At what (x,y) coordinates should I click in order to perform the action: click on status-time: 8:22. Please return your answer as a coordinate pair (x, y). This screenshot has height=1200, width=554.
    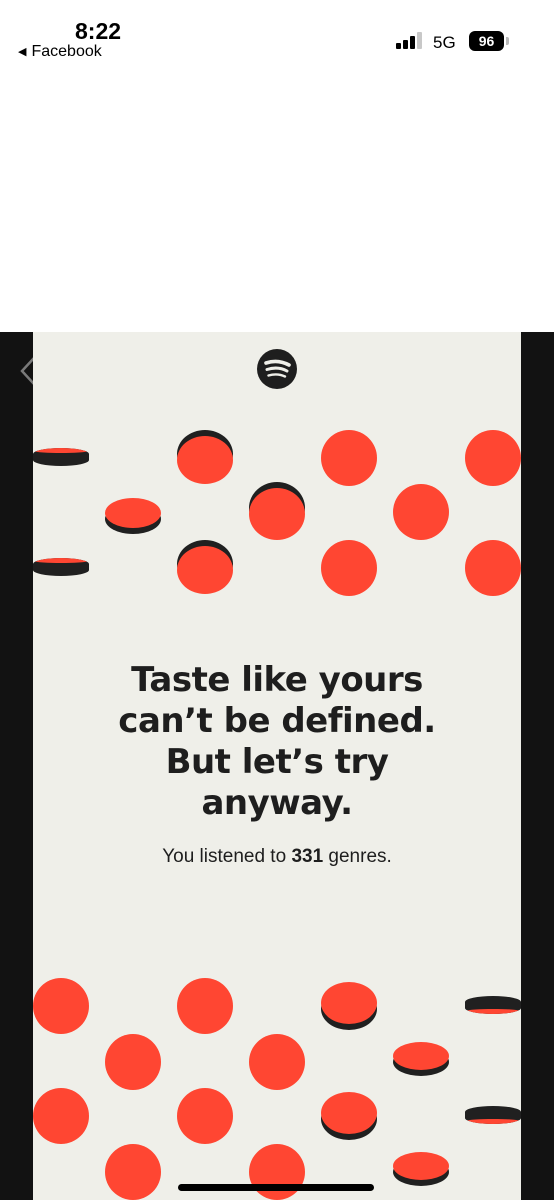
    Looking at the image, I should click on (98, 31).